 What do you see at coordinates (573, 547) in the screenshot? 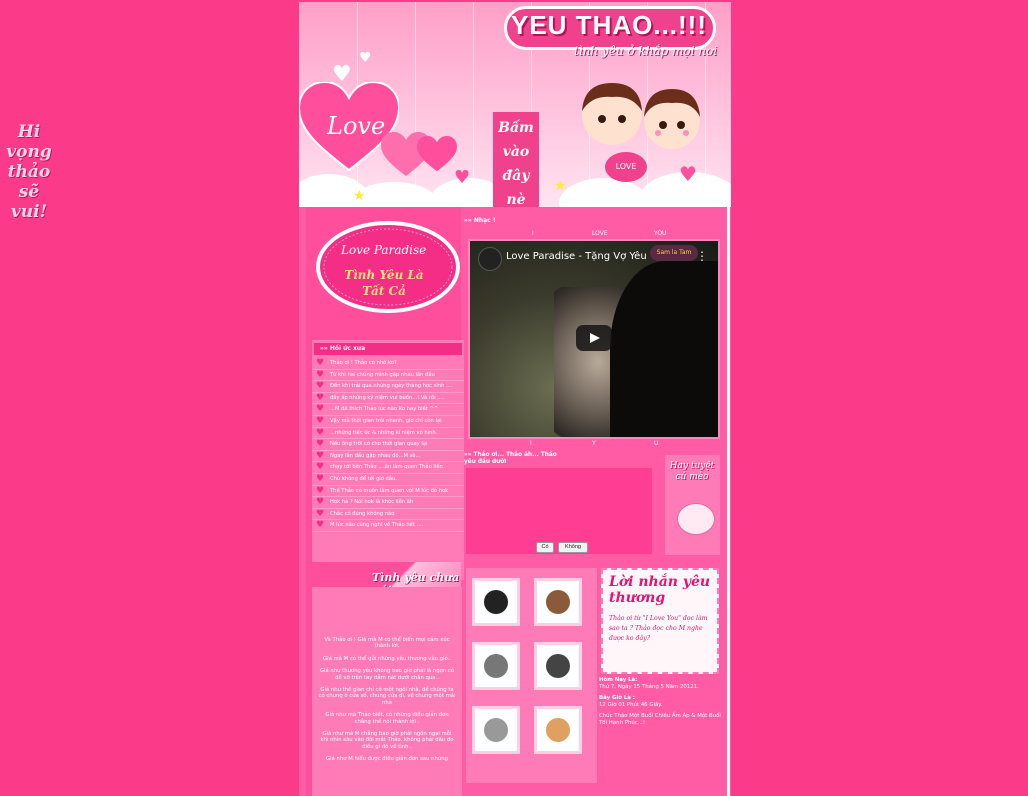
I see `no-button: Không` at bounding box center [573, 547].